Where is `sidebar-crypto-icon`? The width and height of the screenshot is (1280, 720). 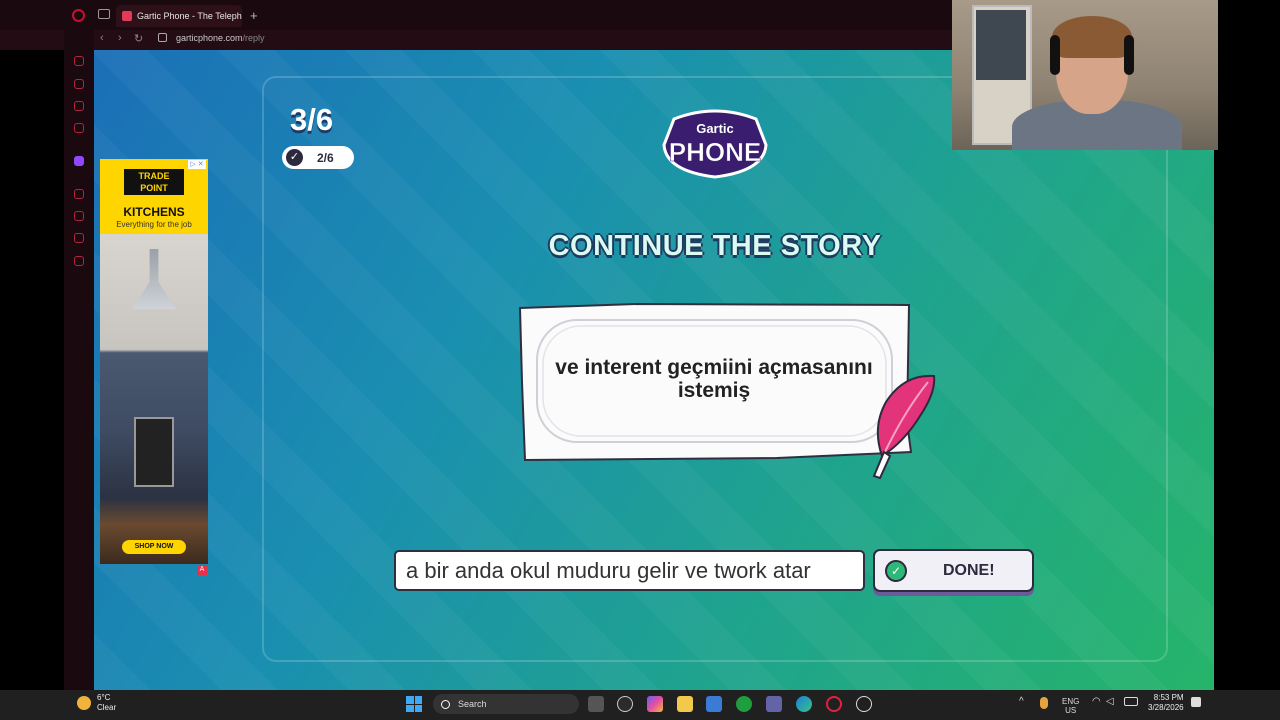
sidebar-crypto-icon is located at coordinates (79, 84).